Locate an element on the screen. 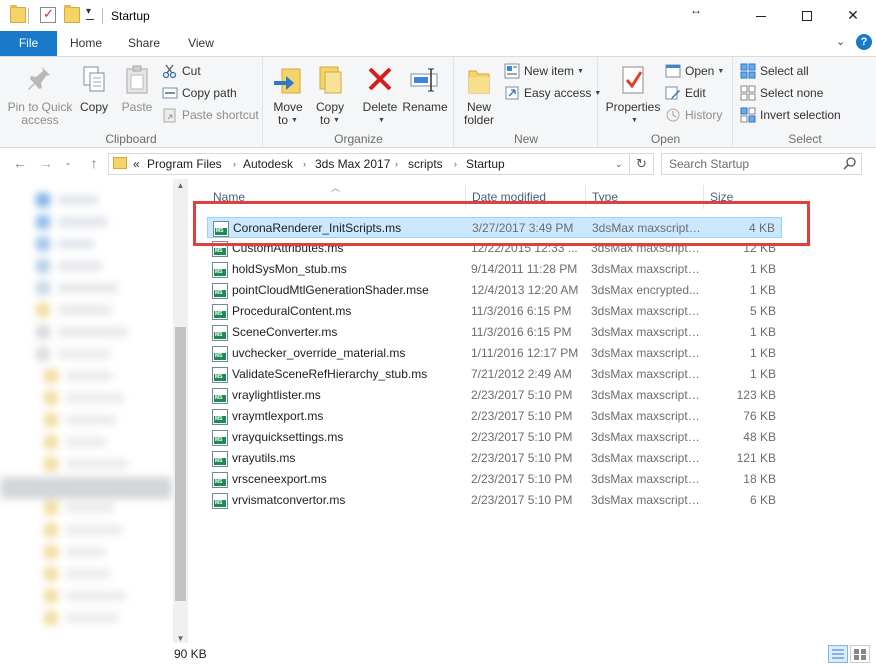  file-size: 76 KB is located at coordinates (759, 416).